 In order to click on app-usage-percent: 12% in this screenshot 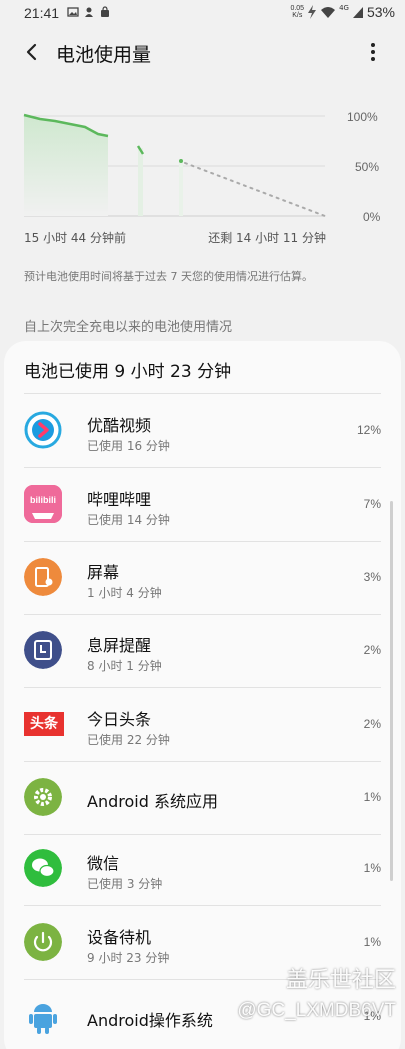, I will do `click(368, 430)`.